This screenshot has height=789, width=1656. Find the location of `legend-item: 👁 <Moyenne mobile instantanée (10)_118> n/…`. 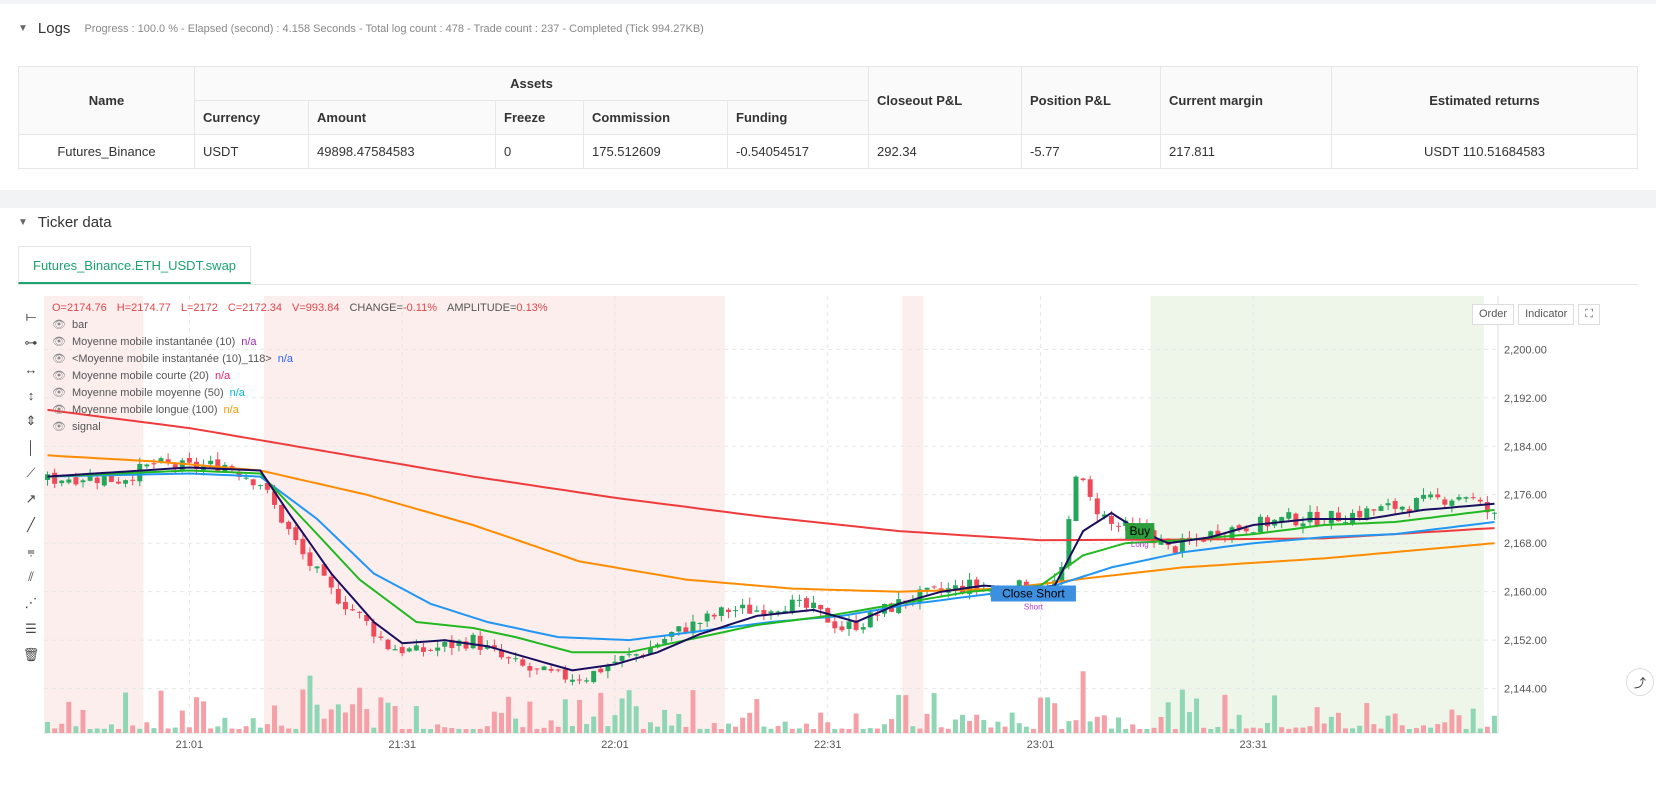

legend-item: 👁 <Moyenne mobile instantanée (10)_118> n/… is located at coordinates (302, 359).